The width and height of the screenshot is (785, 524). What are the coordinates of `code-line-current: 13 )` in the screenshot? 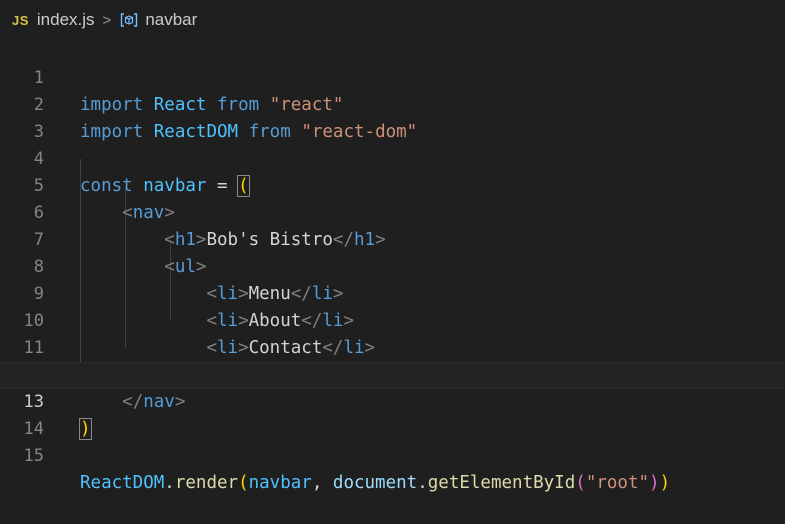 It's located at (392, 401).